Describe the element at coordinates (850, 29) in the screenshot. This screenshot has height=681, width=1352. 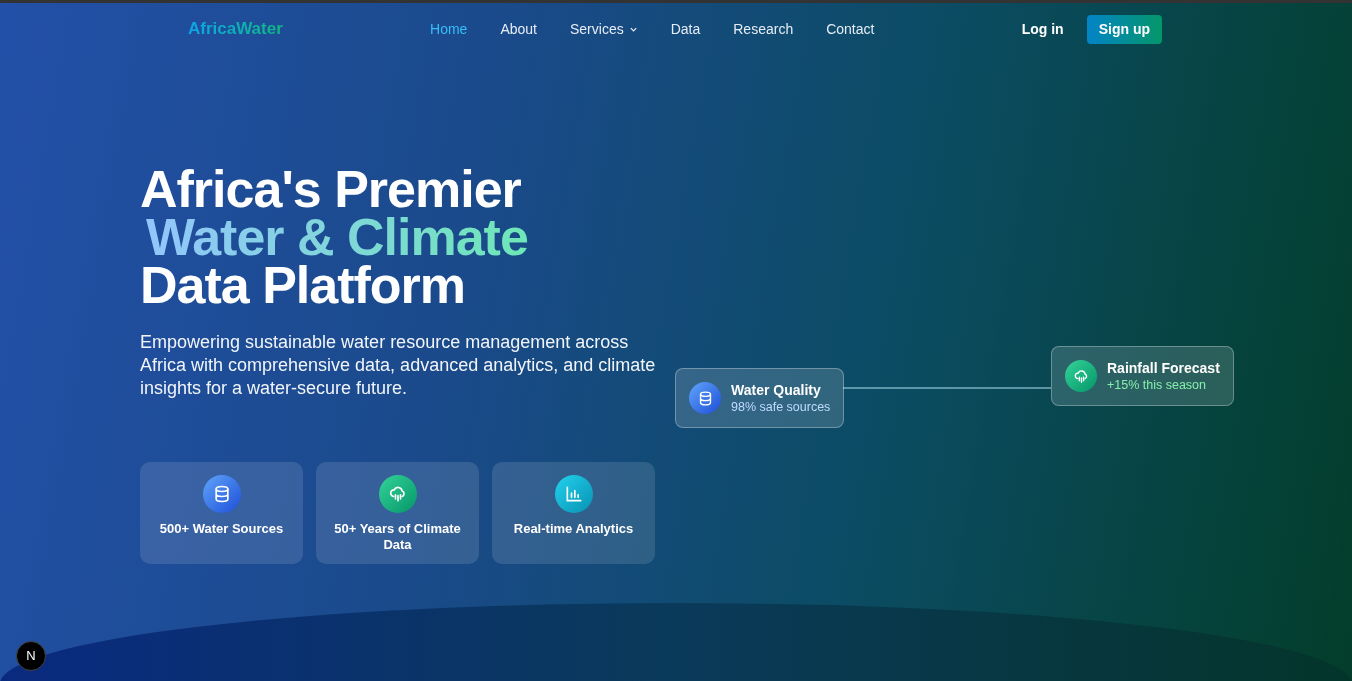
I see `nav-link: Contact` at that location.